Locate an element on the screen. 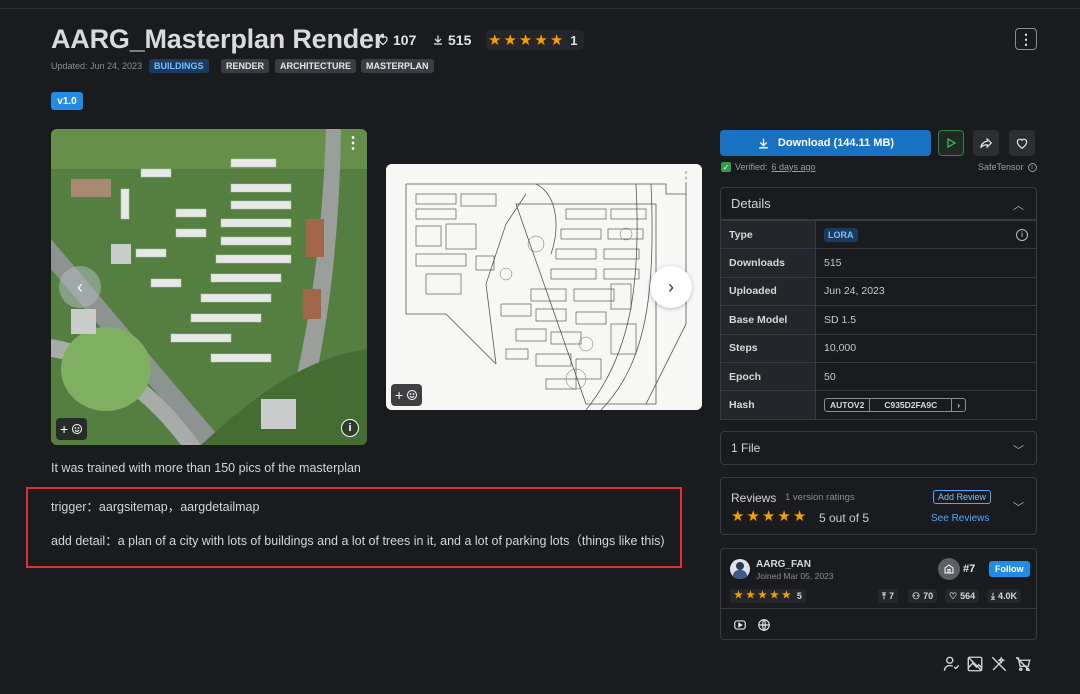  tag-buildings: BUILDINGS is located at coordinates (179, 66).